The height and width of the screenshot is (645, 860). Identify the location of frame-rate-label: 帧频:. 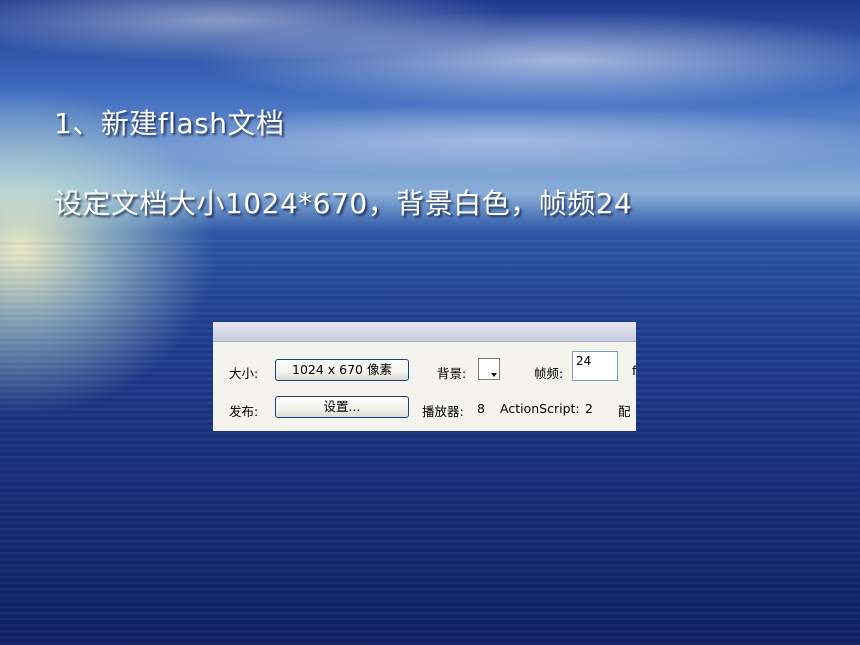
(549, 373).